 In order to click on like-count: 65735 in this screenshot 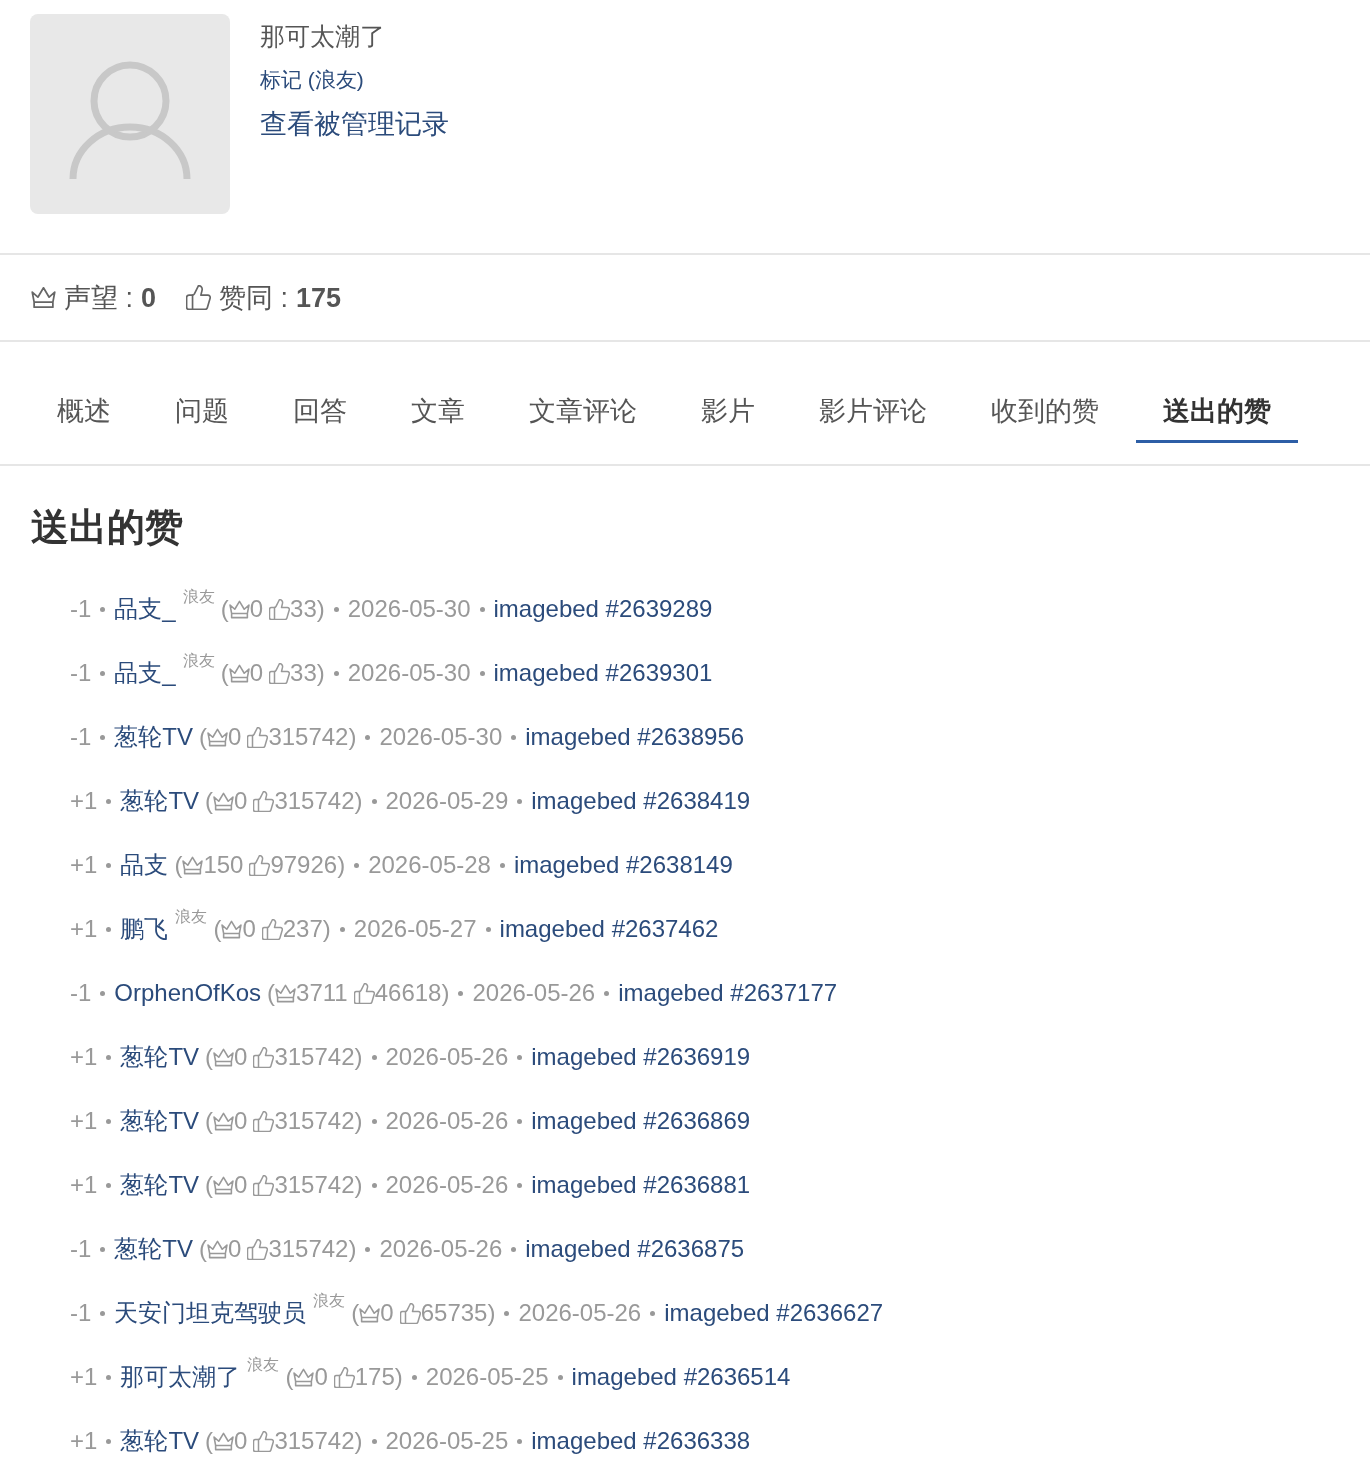, I will do `click(454, 1313)`.